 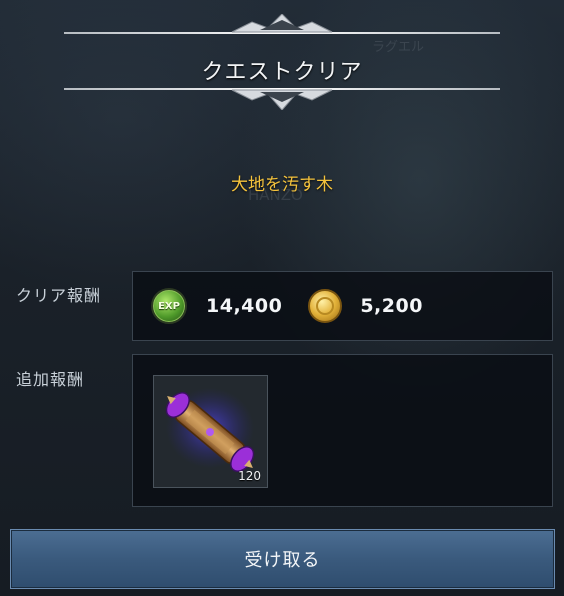 I want to click on exp-icon: EXP, so click(x=169, y=306).